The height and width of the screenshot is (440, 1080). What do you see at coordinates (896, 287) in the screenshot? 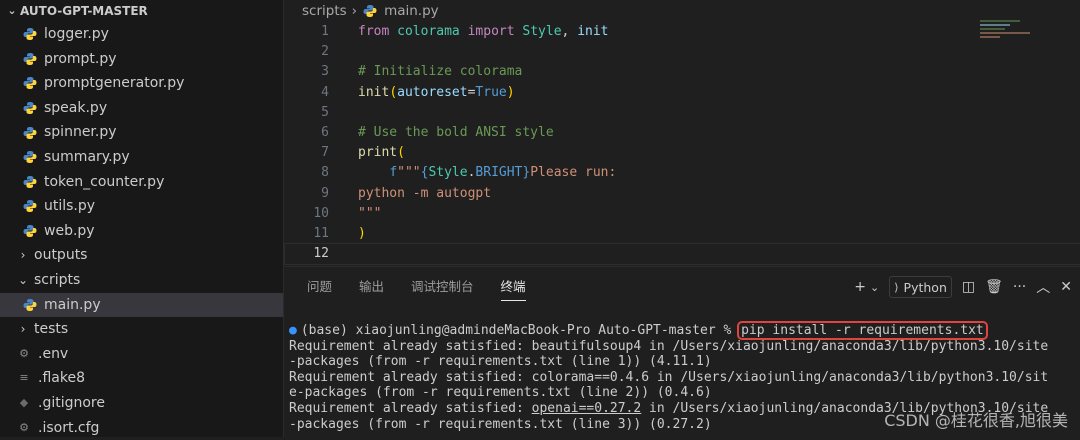
I see `terminal-icon: ⟩` at bounding box center [896, 287].